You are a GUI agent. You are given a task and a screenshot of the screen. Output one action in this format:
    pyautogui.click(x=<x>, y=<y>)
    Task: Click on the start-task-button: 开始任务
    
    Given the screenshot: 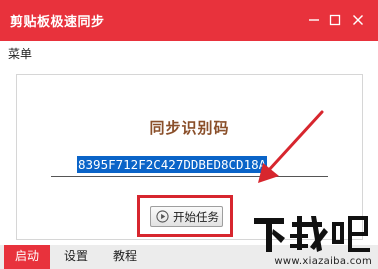 What is the action you would take?
    pyautogui.click(x=186, y=216)
    